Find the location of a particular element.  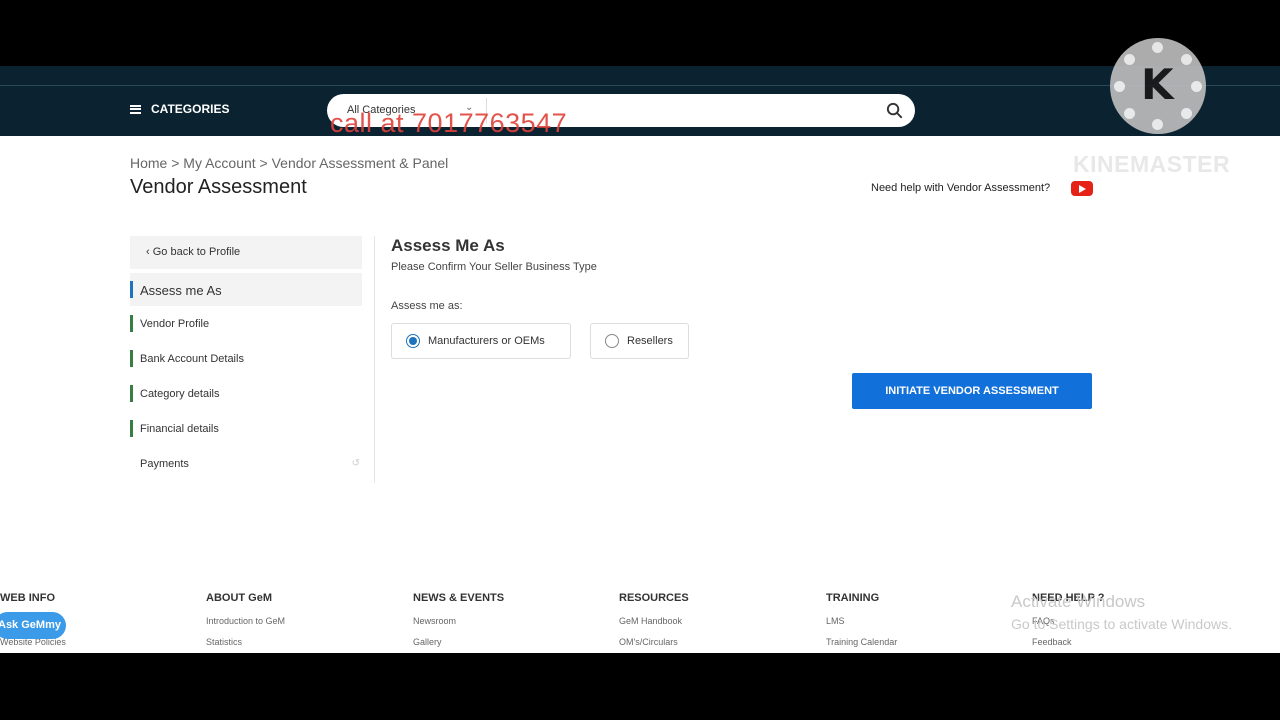

active-indicator is located at coordinates (131, 289).